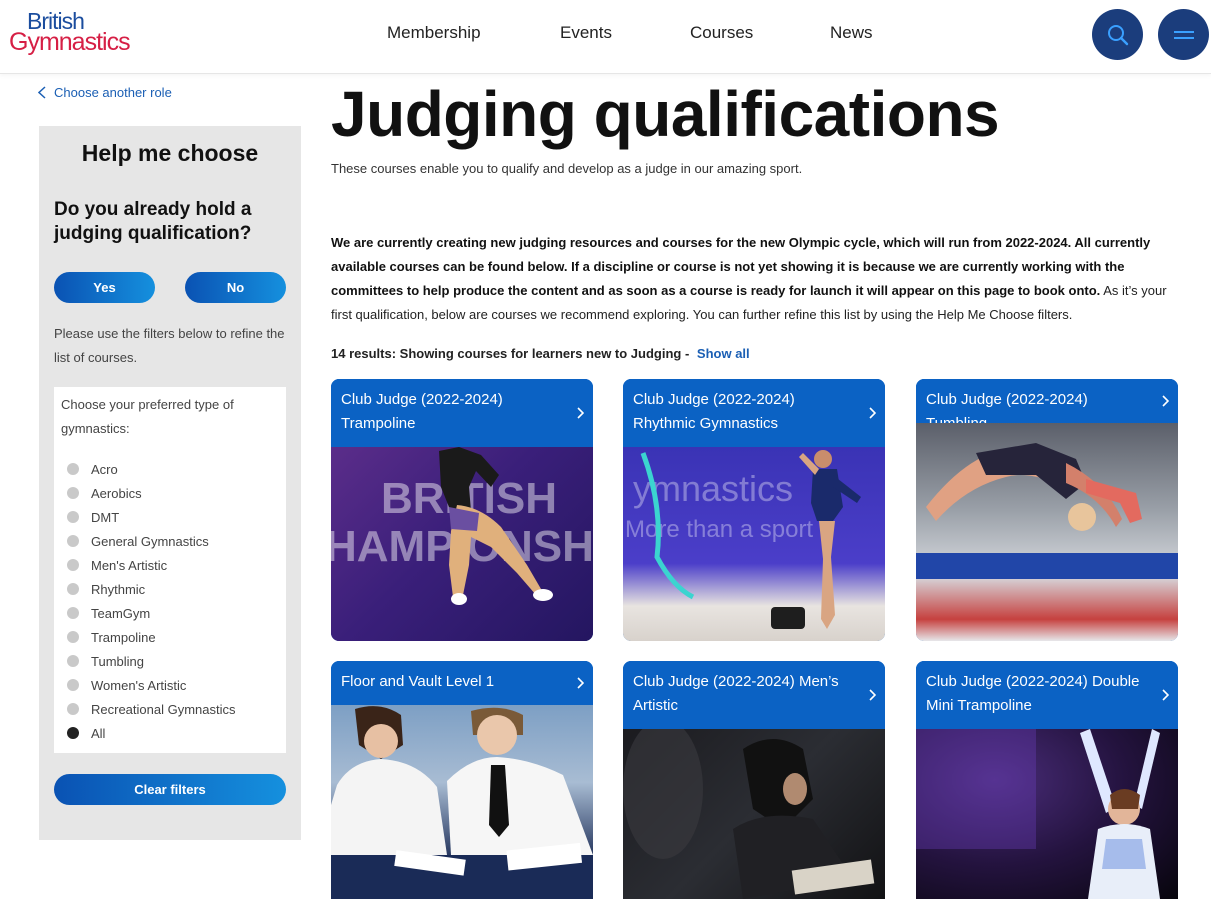 The height and width of the screenshot is (899, 1211). What do you see at coordinates (462, 544) in the screenshot?
I see `trampoline-athlete-photo: BRITISH HAMPIONSHI` at bounding box center [462, 544].